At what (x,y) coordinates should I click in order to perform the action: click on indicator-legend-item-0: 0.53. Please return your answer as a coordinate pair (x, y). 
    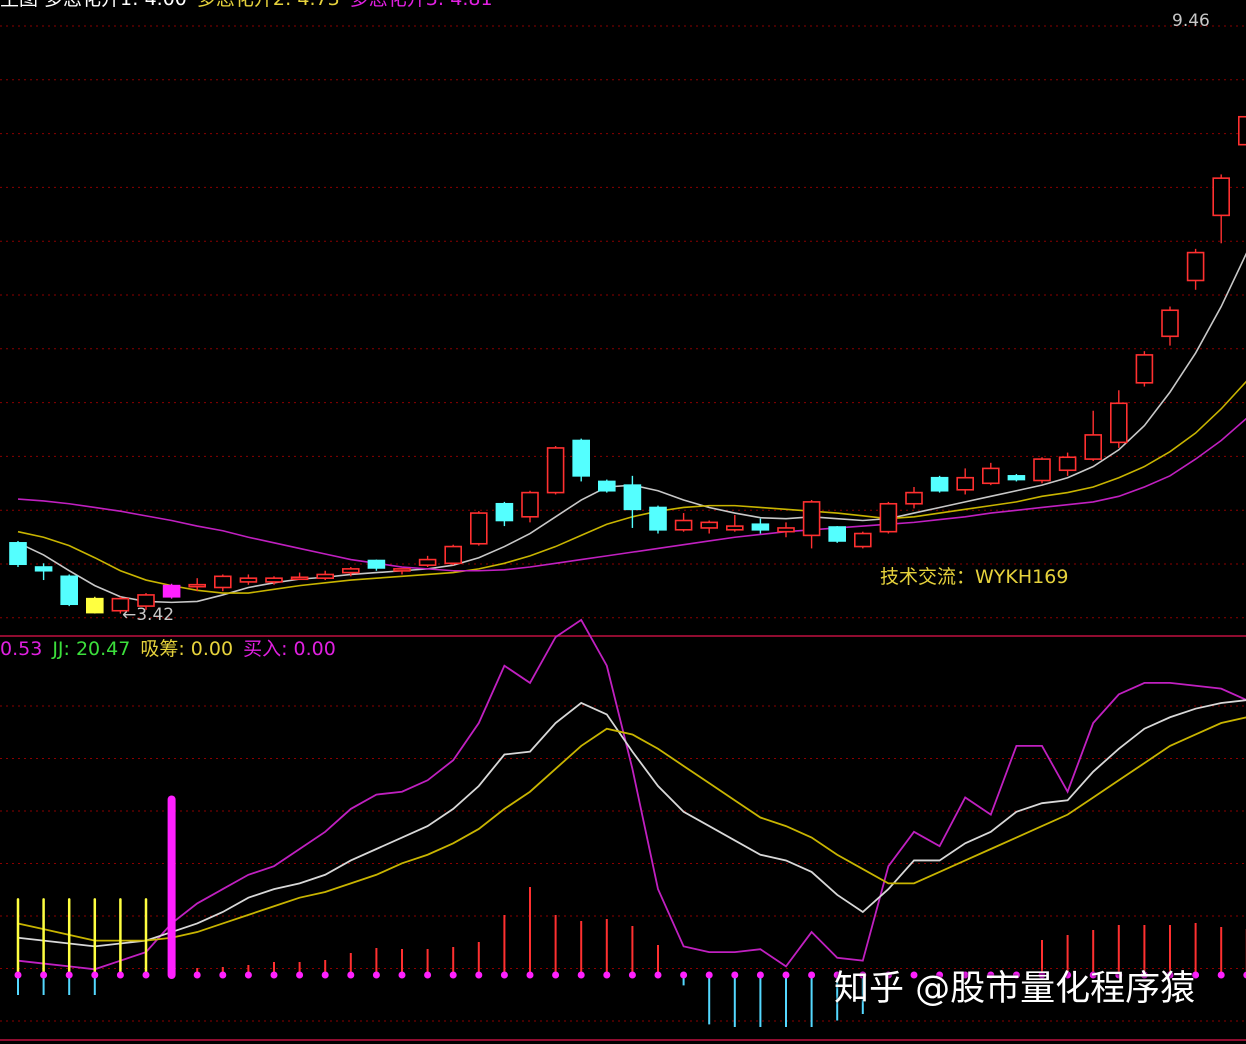
    Looking at the image, I should click on (21, 649).